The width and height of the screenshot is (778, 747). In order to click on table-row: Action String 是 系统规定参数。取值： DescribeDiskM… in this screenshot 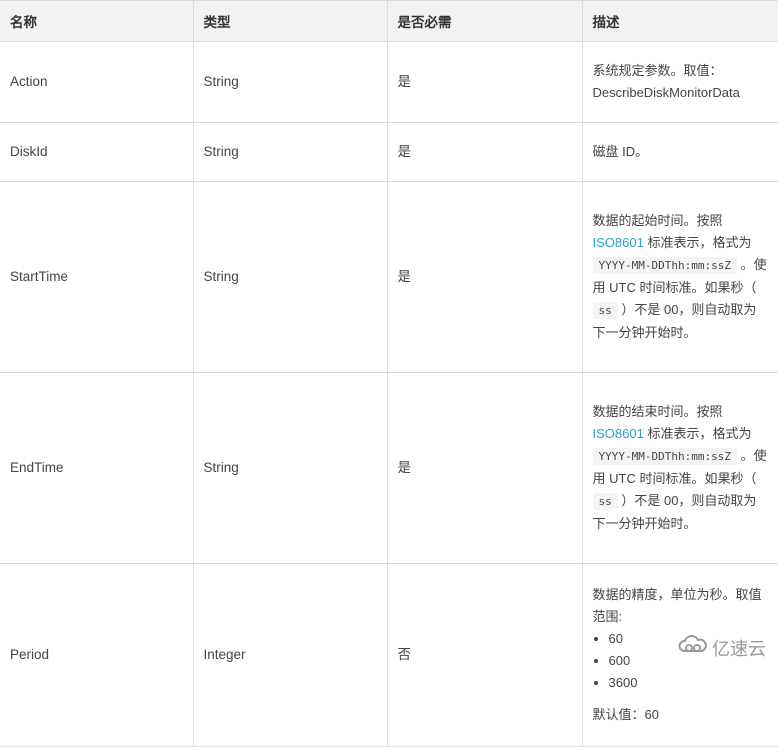, I will do `click(389, 82)`.